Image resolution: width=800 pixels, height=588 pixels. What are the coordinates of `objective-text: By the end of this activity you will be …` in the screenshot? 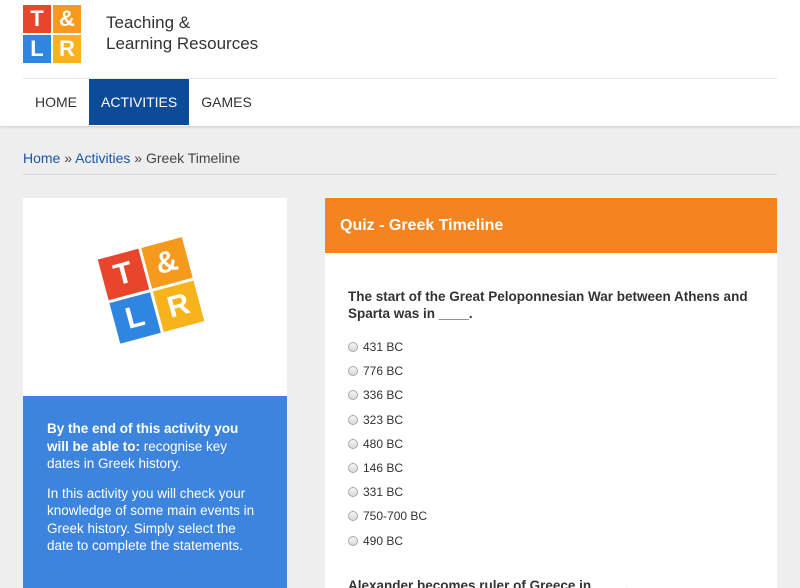 It's located at (155, 446).